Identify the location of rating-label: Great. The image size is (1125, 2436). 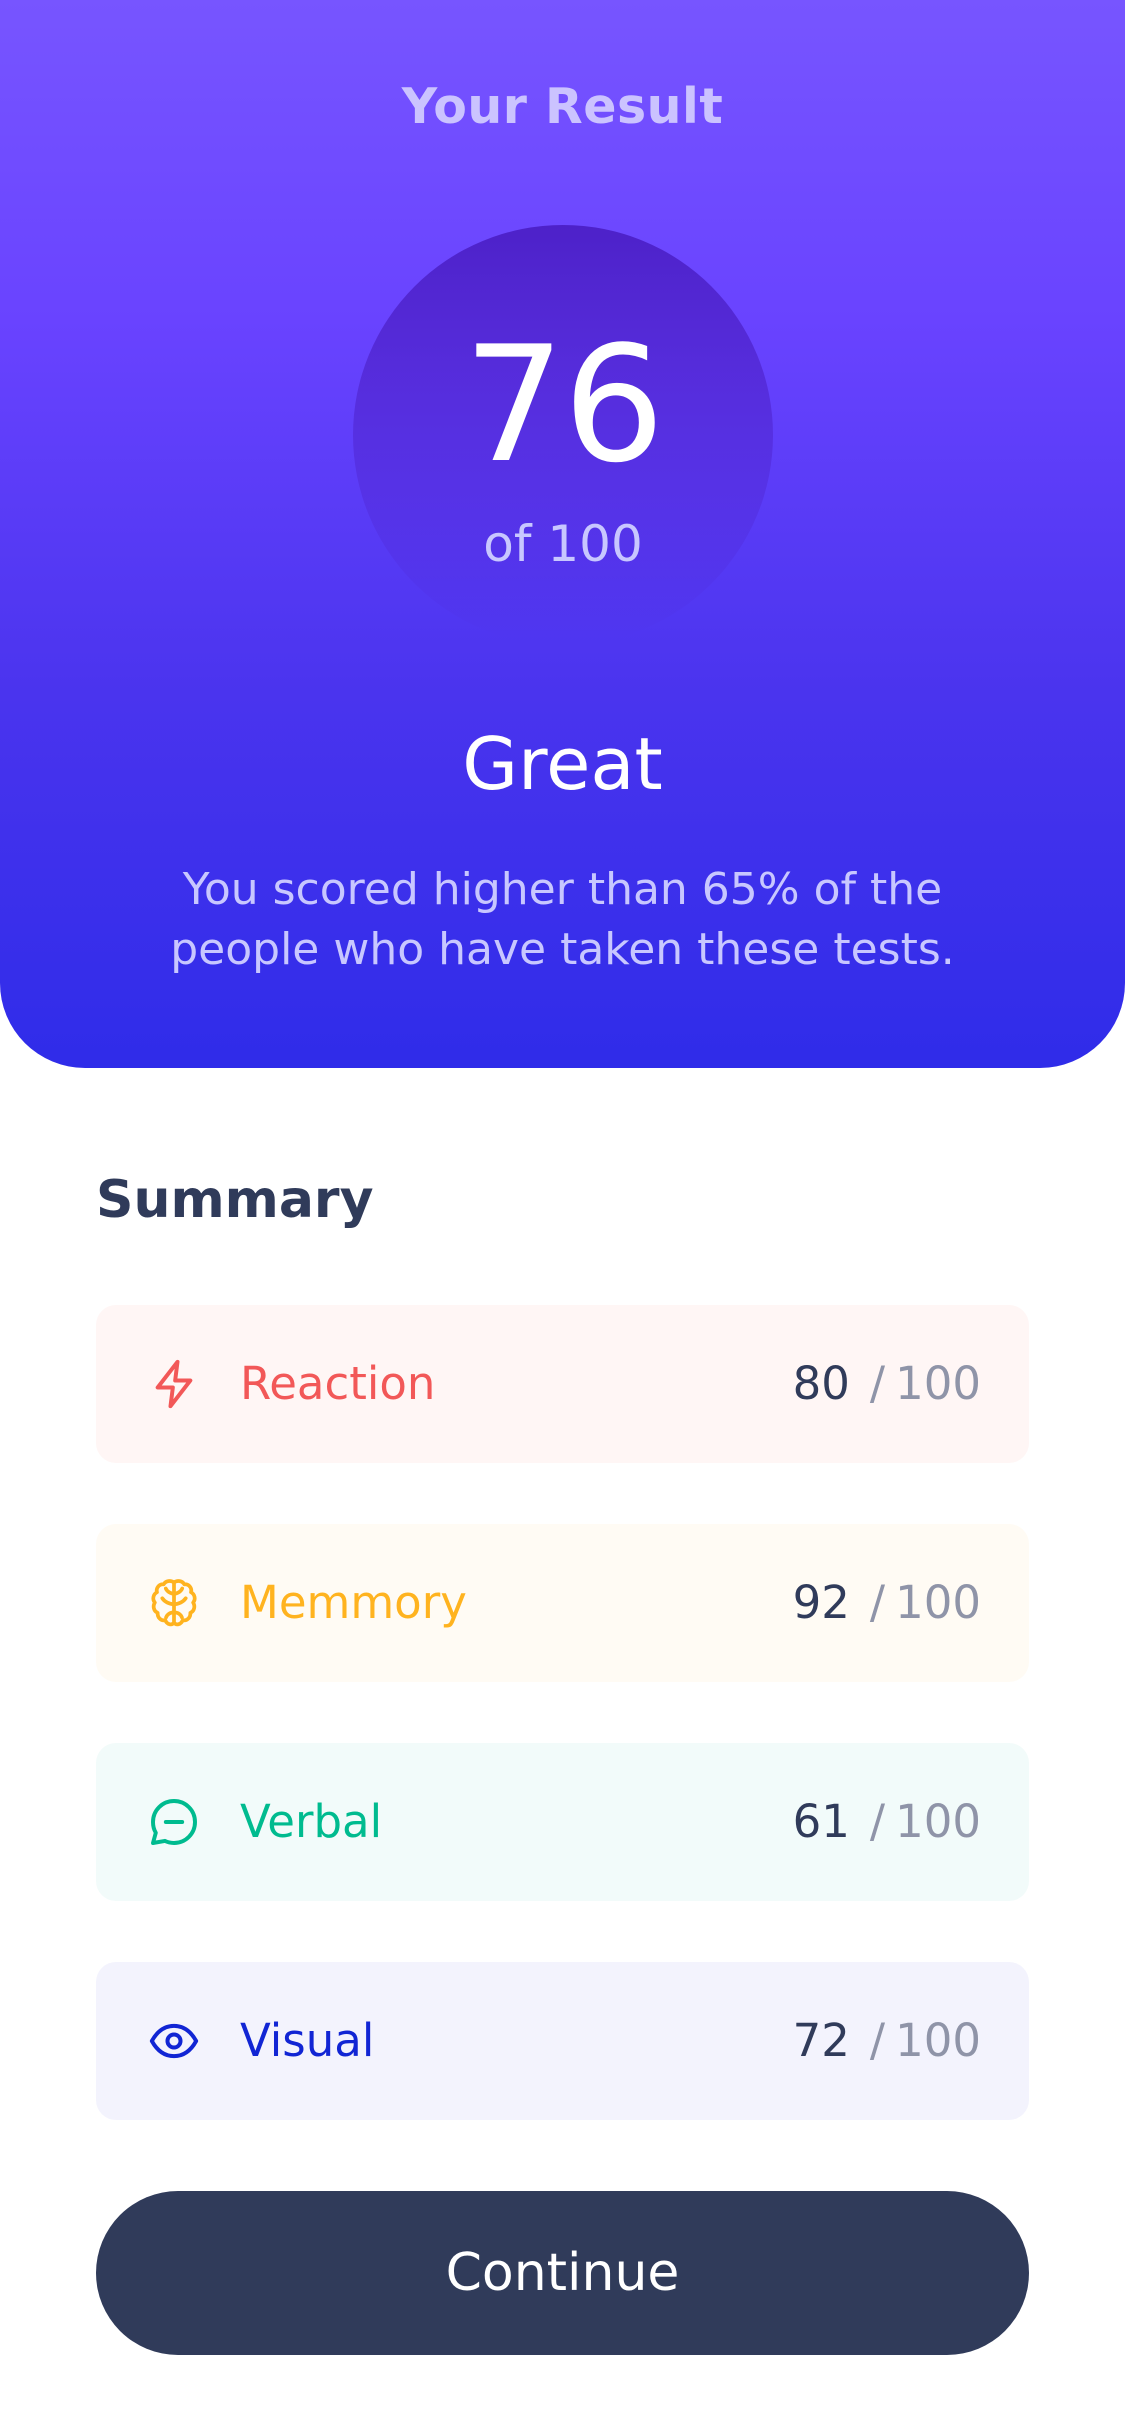
(562, 764).